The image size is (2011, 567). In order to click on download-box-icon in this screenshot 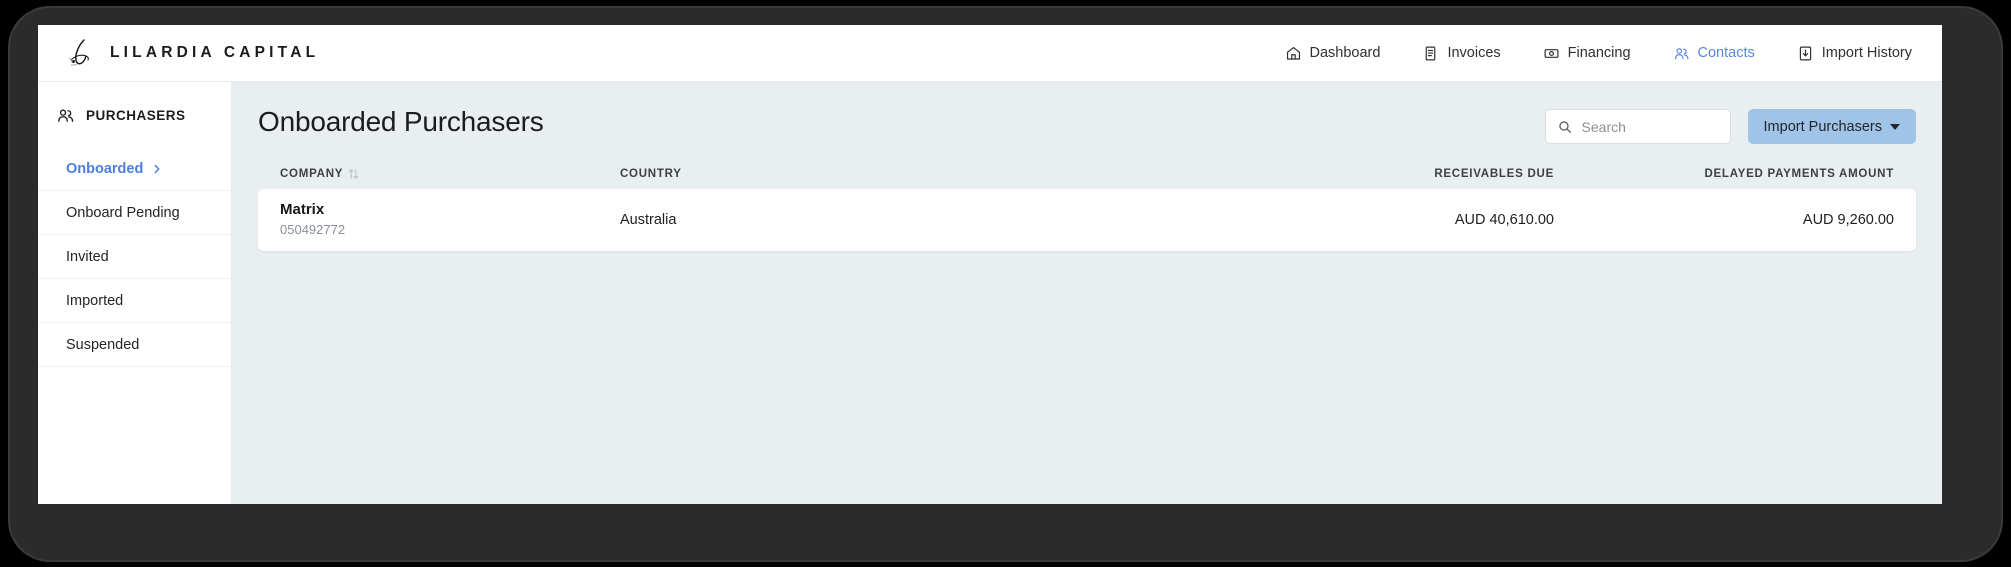, I will do `click(1805, 53)`.